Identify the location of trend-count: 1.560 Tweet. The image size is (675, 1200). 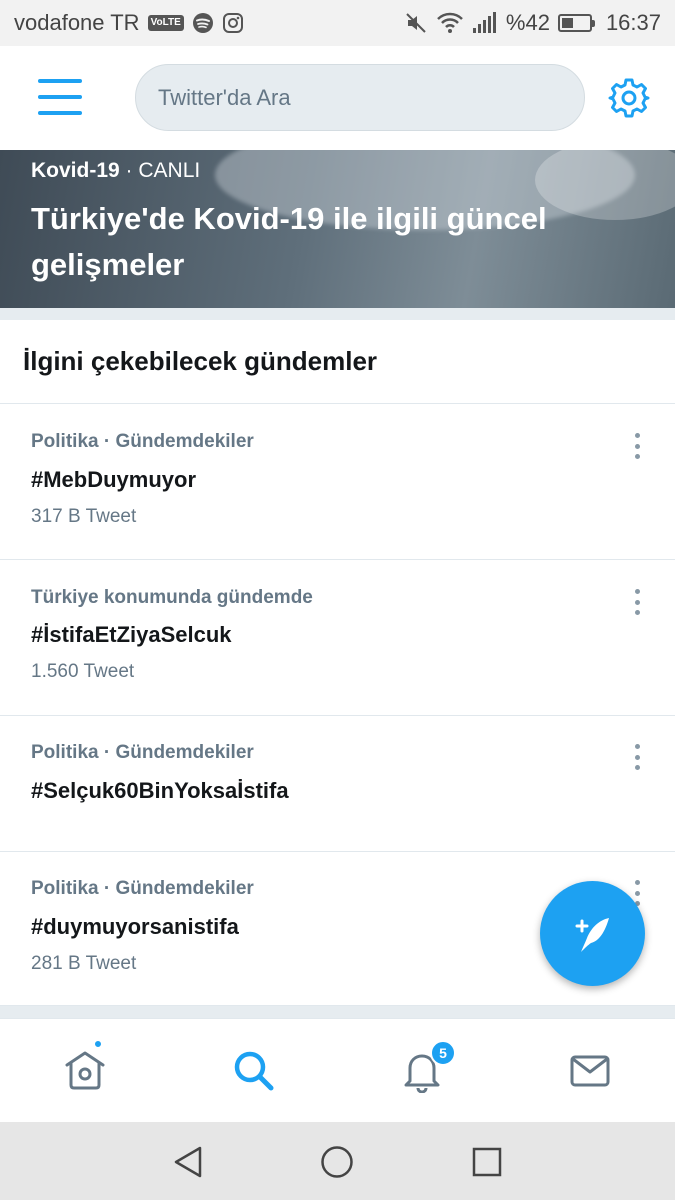
(83, 671).